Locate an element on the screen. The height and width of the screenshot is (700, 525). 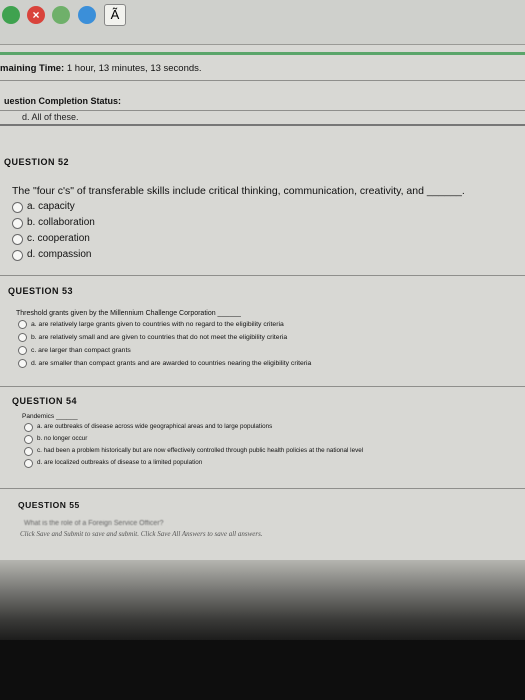
question-title: QUESTION 54 is located at coordinates (45, 401).